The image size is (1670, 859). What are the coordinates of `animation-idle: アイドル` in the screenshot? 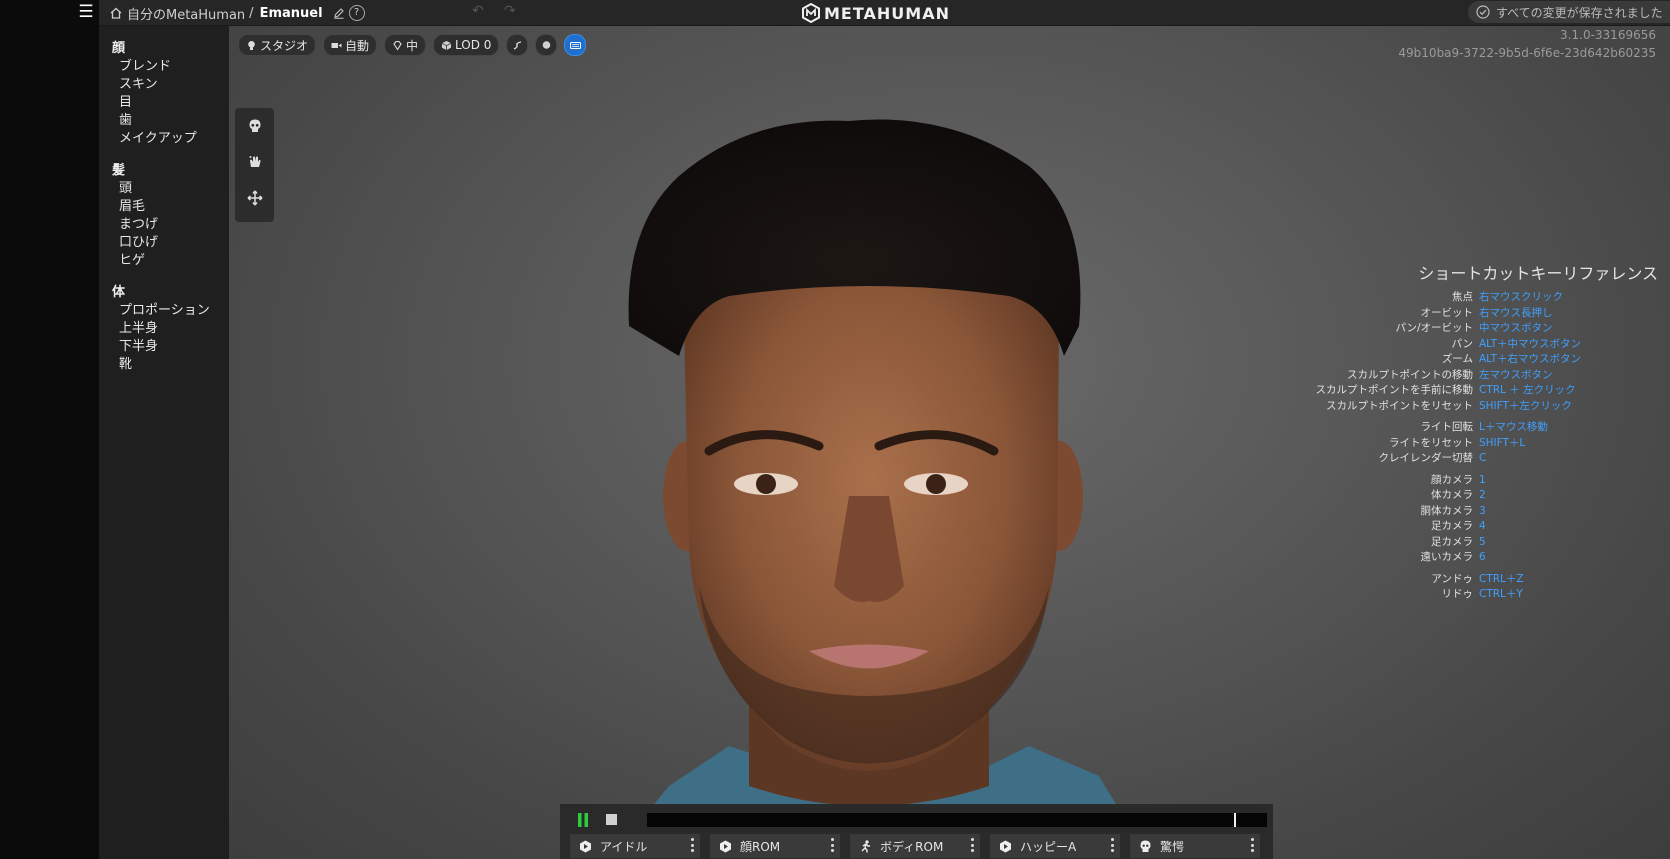 It's located at (635, 846).